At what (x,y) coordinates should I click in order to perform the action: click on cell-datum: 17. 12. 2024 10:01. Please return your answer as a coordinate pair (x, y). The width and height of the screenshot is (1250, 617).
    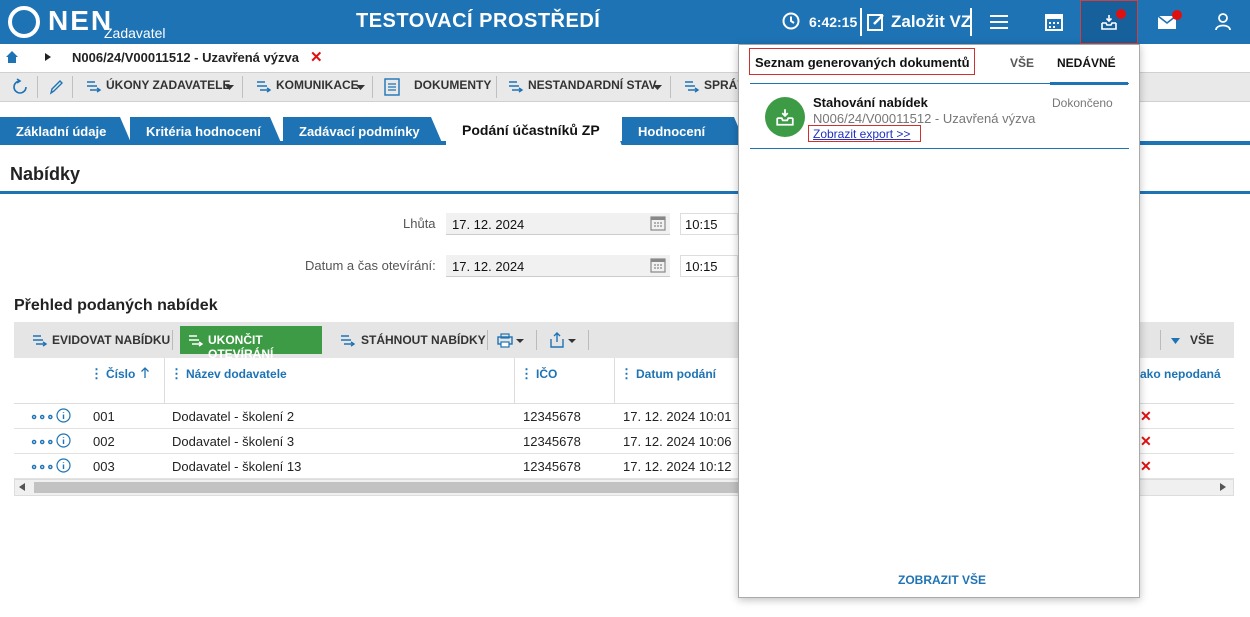
    Looking at the image, I should click on (677, 416).